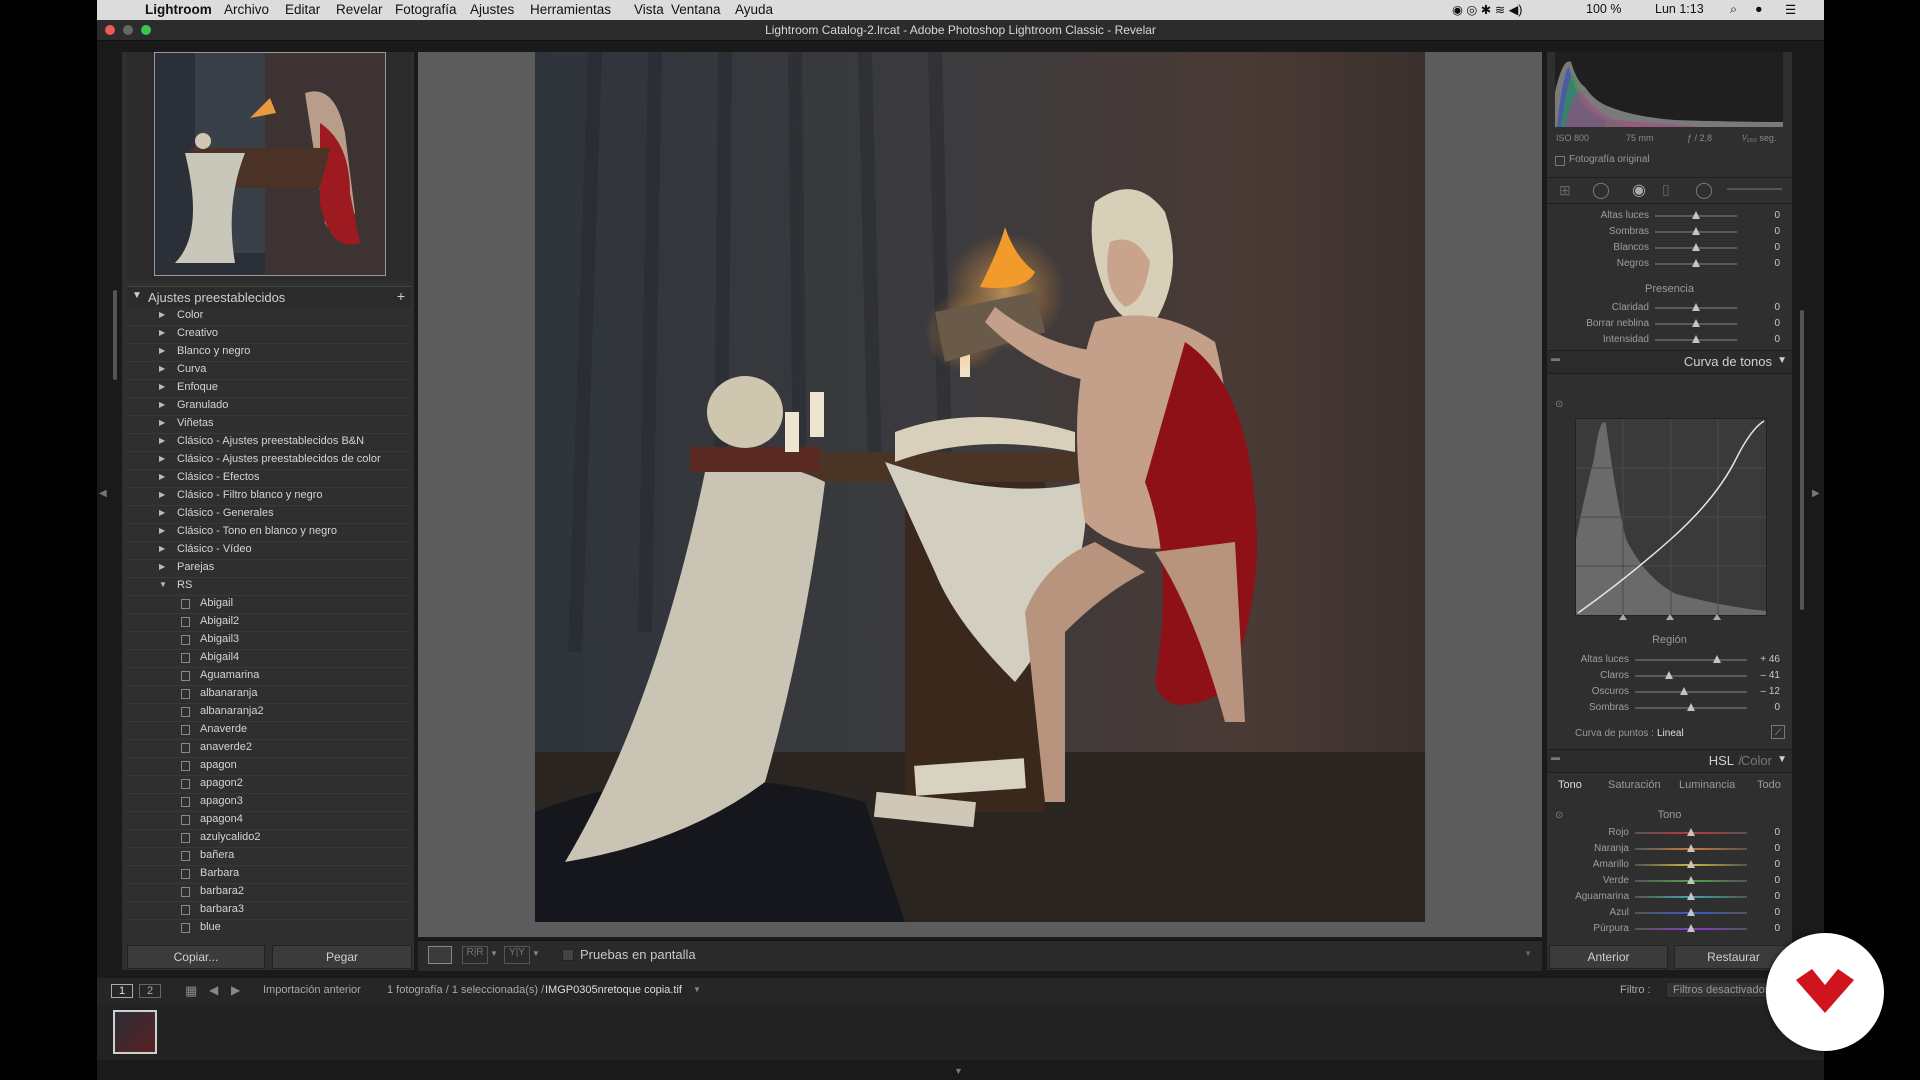 The width and height of the screenshot is (1920, 1080). Describe the element at coordinates (150, 991) in the screenshot. I see `secondary-window-button: 2` at that location.